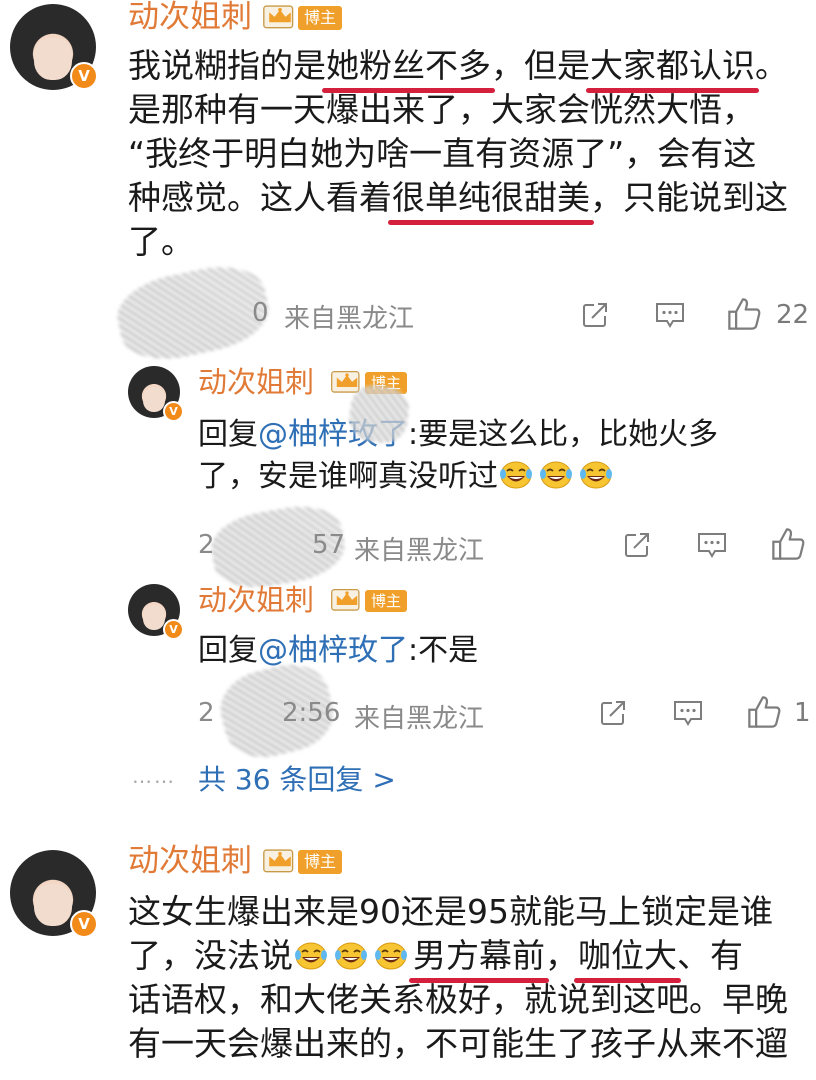 The width and height of the screenshot is (816, 1080). I want to click on text-line: 了。, so click(161, 241).